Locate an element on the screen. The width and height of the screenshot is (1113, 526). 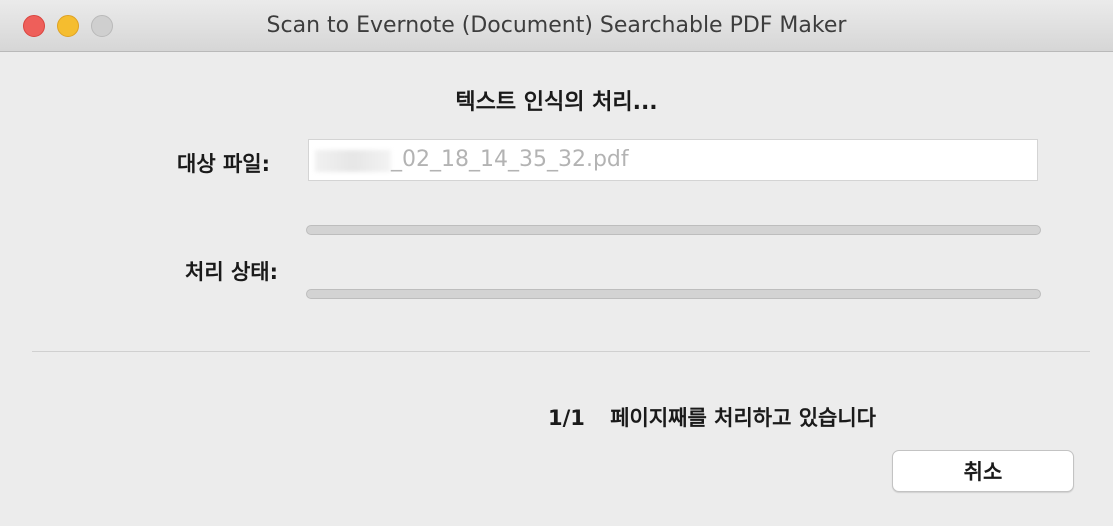
processing-status-label: 처리 상태: is located at coordinates (231, 272).